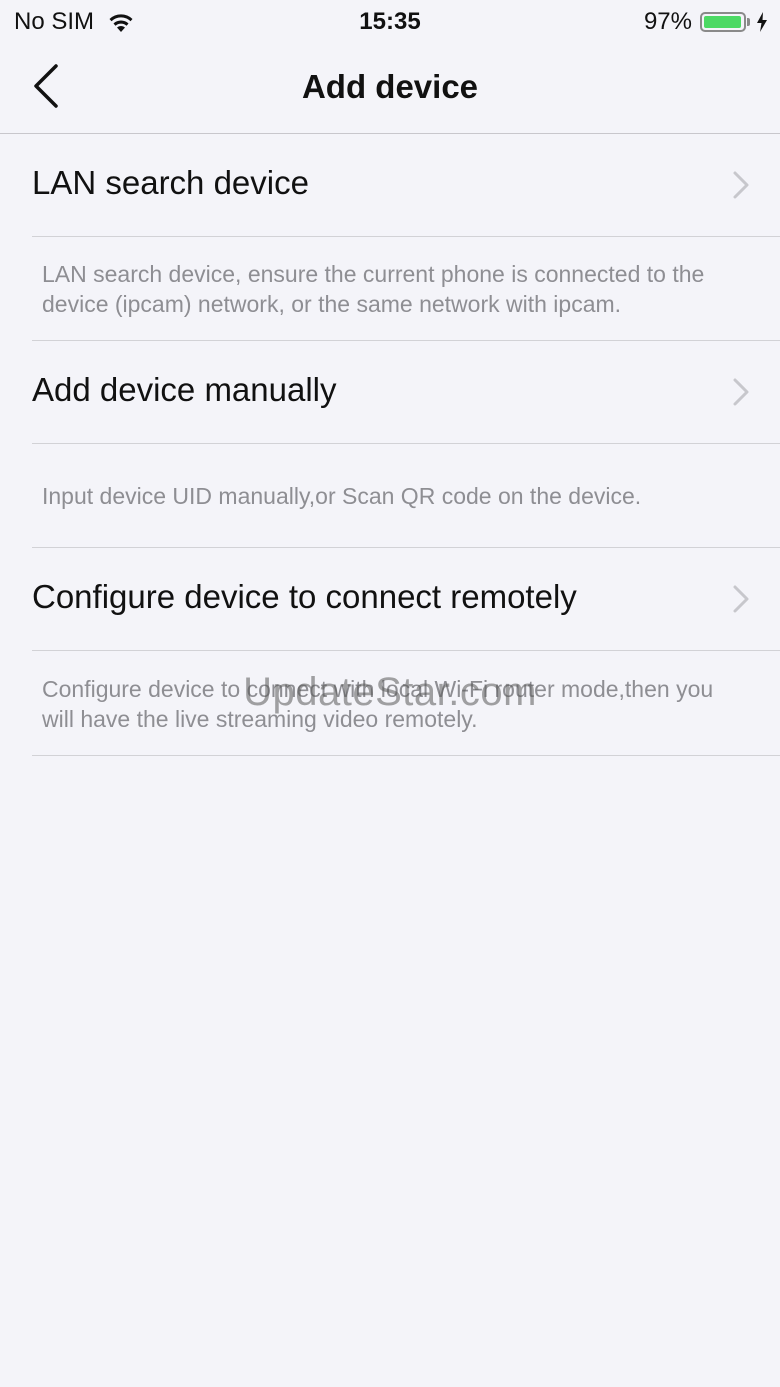 This screenshot has height=1387, width=780. Describe the element at coordinates (667, 21) in the screenshot. I see `battery-percent: 97%` at that location.